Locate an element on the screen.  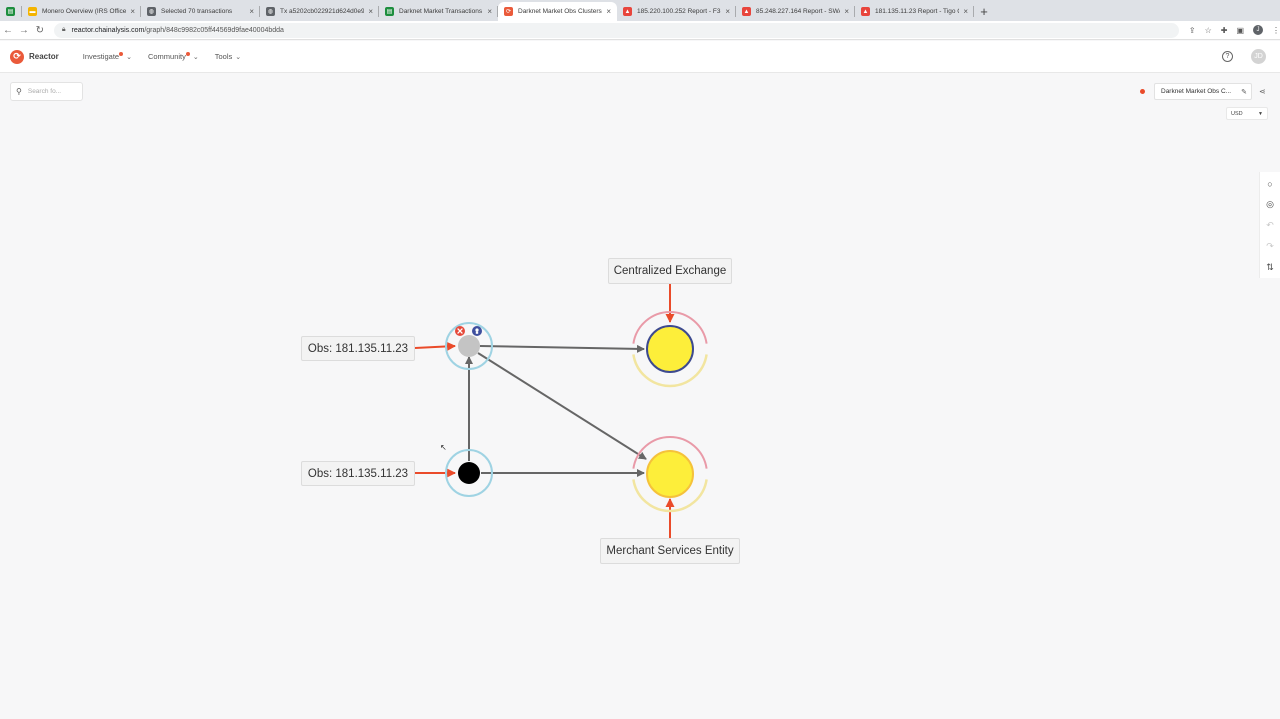
app-name: Reactor is located at coordinates (44, 56).